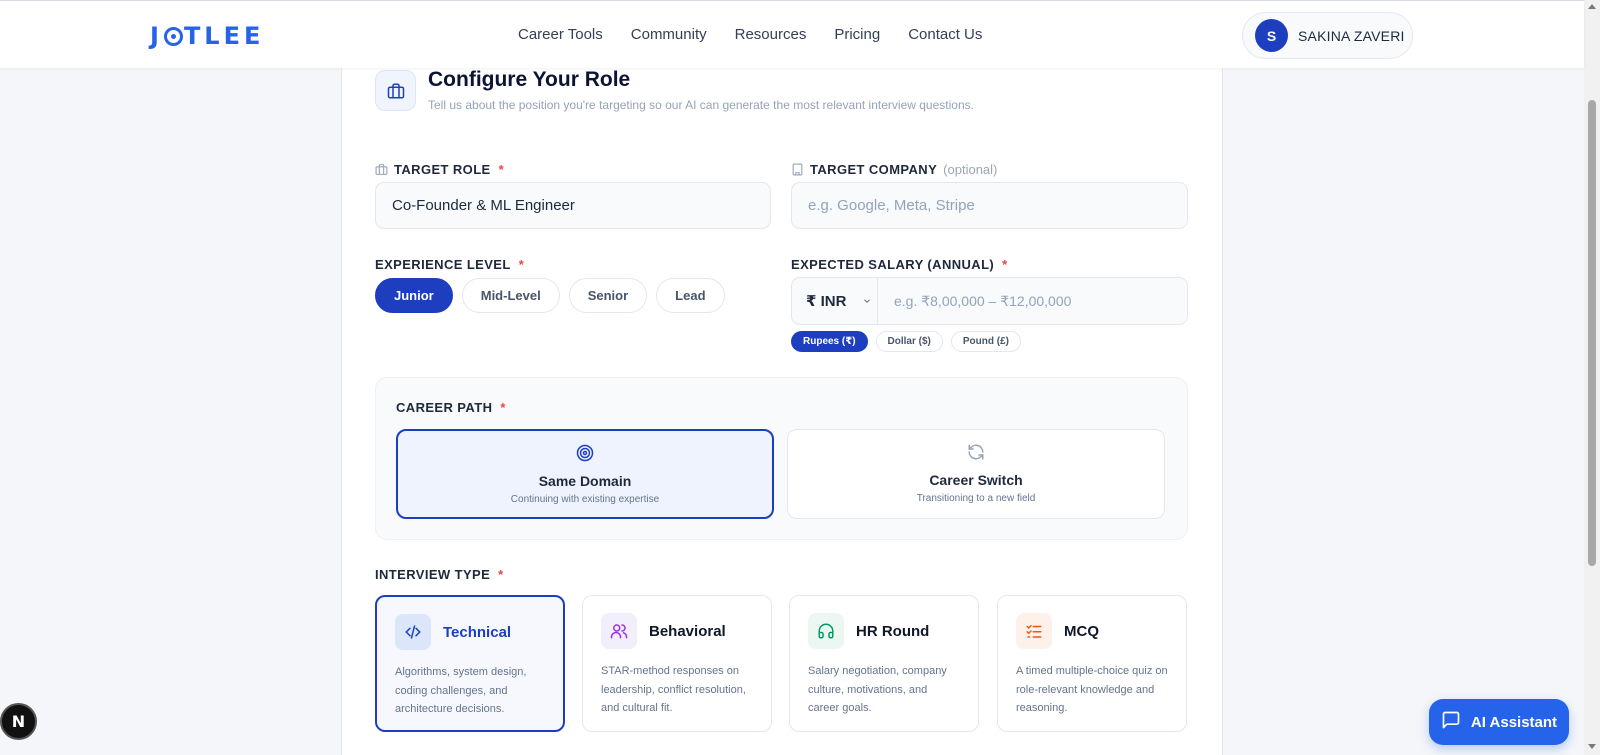  Describe the element at coordinates (1499, 722) in the screenshot. I see `ai-assistant-button: AI Assistant` at that location.